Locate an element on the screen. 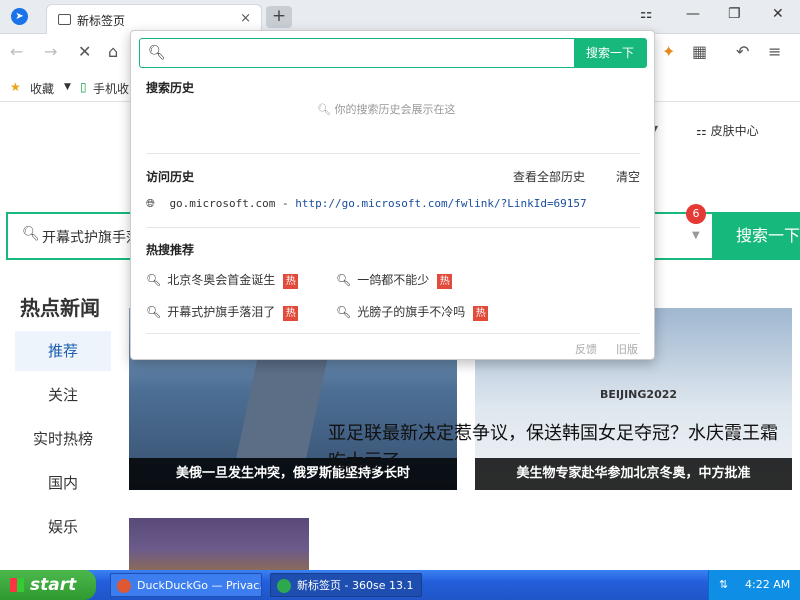  system-tray: ⇅ 4:22 AM is located at coordinates (754, 585).